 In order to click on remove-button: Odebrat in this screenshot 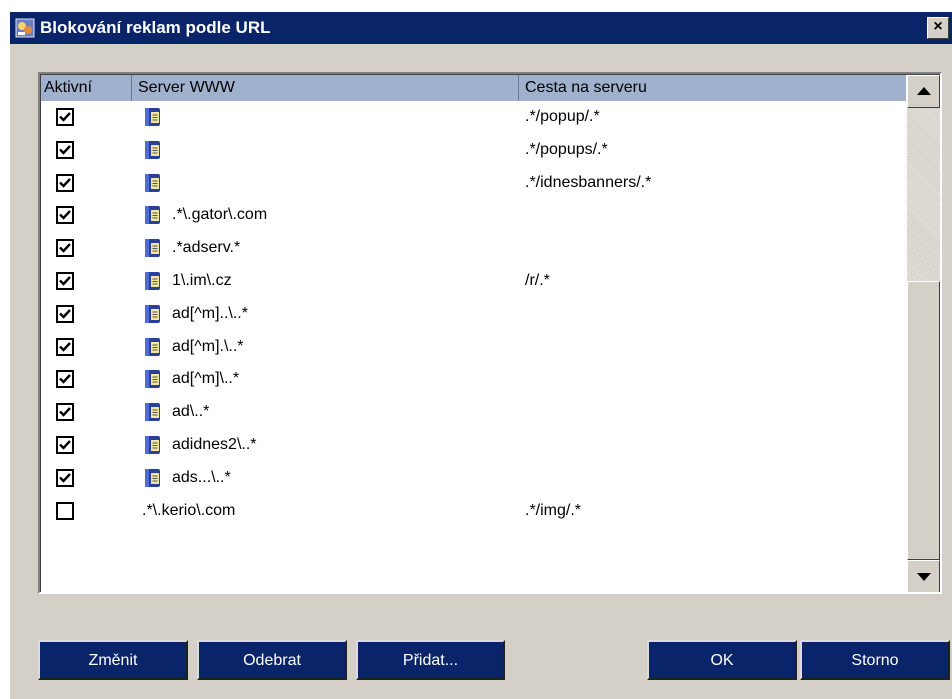, I will do `click(272, 660)`.